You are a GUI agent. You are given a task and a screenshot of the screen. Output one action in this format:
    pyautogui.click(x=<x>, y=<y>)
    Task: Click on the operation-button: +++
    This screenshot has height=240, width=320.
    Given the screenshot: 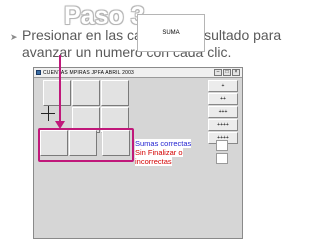 What is the action you would take?
    pyautogui.click(x=223, y=112)
    